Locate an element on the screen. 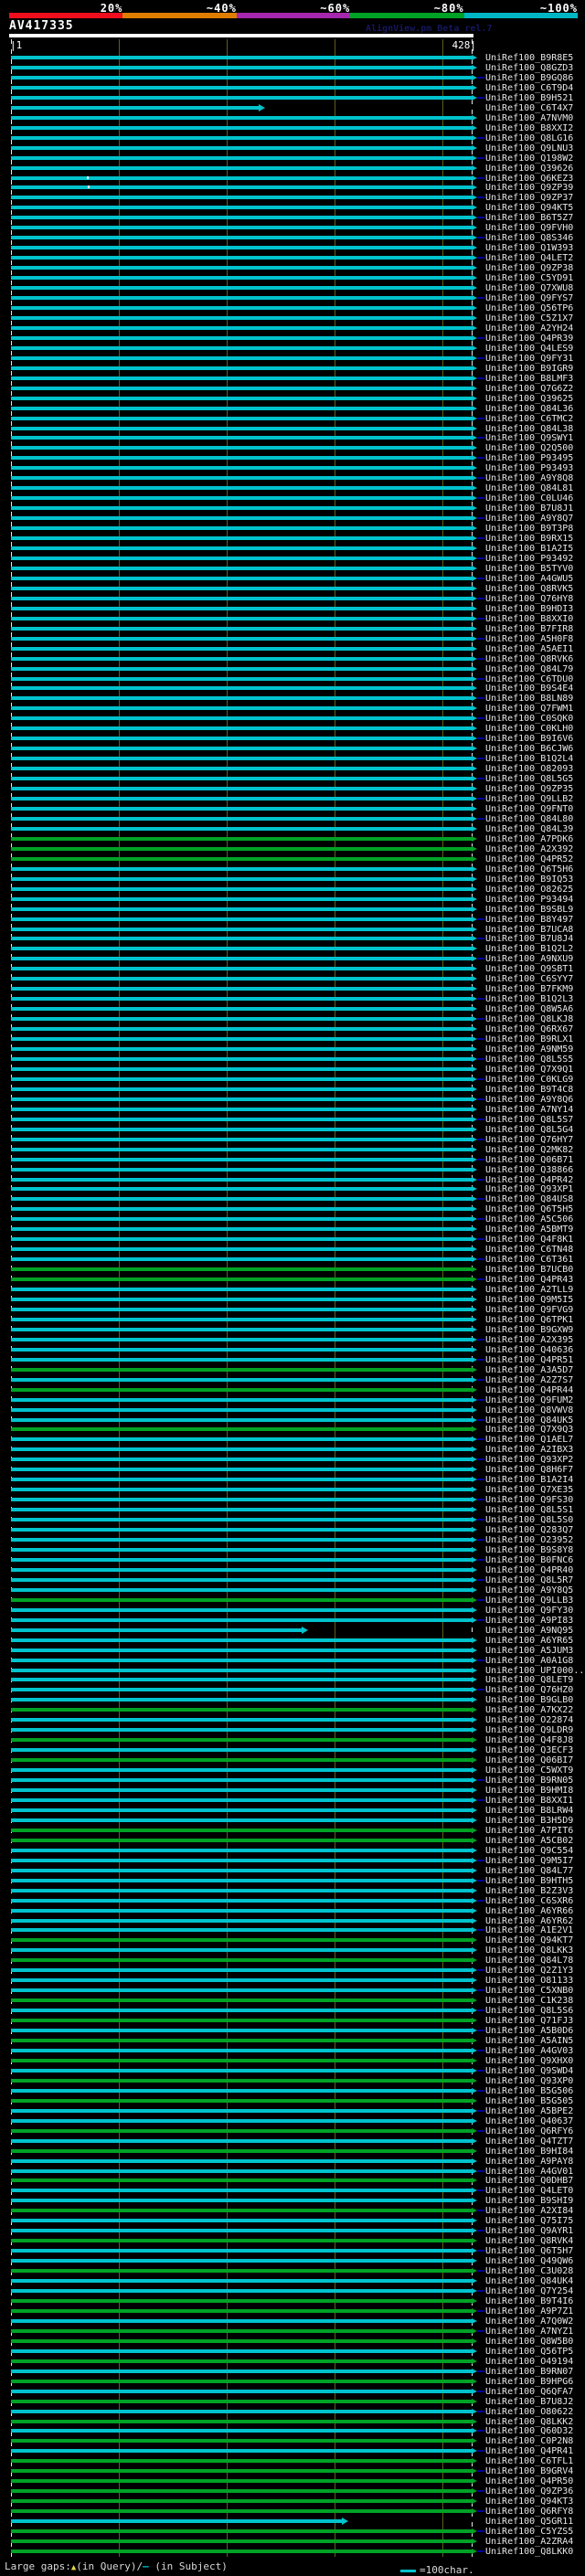 This screenshot has height=2576, width=585. hit-label: UniRef100_B2Z3V3 is located at coordinates (529, 1891).